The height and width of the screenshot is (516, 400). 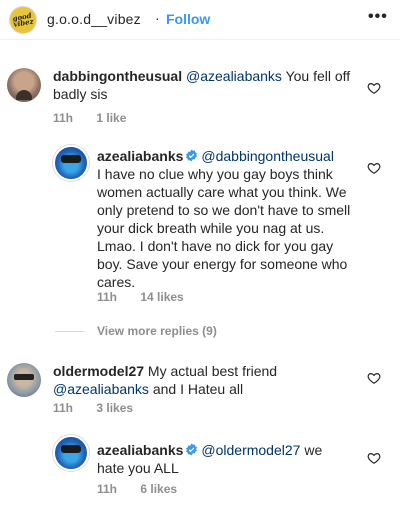 I want to click on avatar-logo-text: good vibez, so click(x=23, y=19).